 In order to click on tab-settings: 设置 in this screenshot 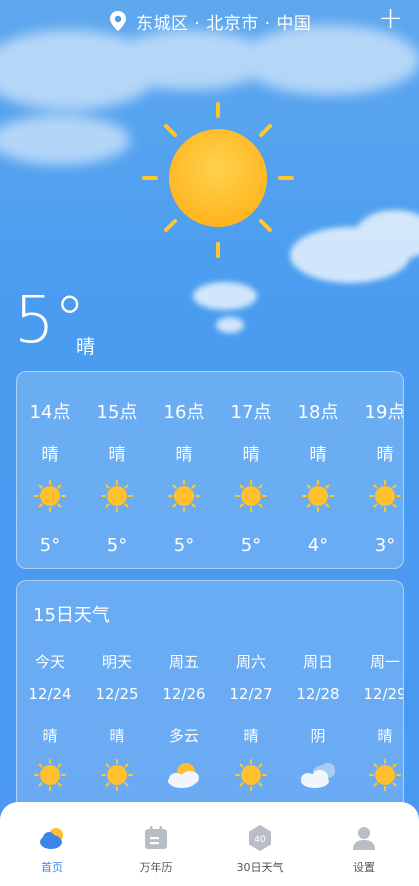, I will do `click(364, 844)`.